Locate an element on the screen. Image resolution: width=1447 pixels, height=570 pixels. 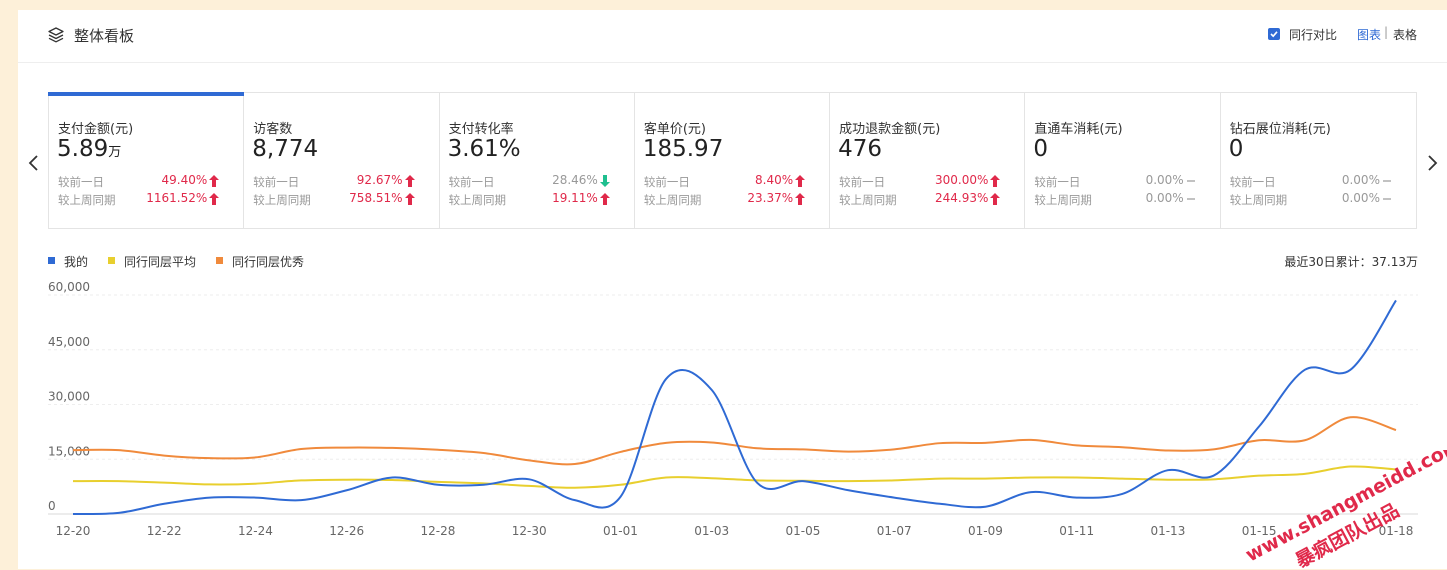
y-tick-label: 30,000 is located at coordinates (69, 397).